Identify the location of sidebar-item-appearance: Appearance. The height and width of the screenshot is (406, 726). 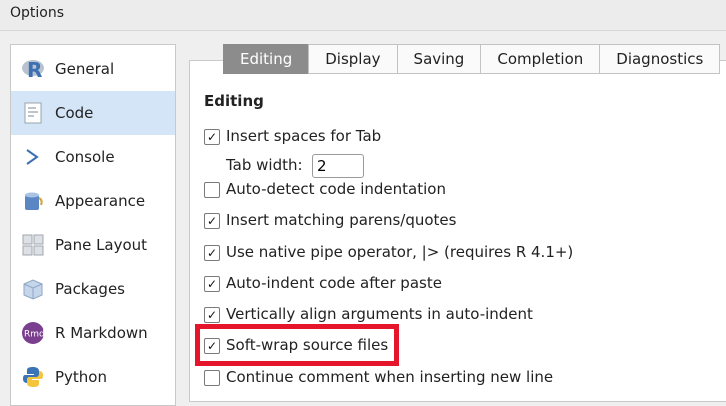
(93, 201).